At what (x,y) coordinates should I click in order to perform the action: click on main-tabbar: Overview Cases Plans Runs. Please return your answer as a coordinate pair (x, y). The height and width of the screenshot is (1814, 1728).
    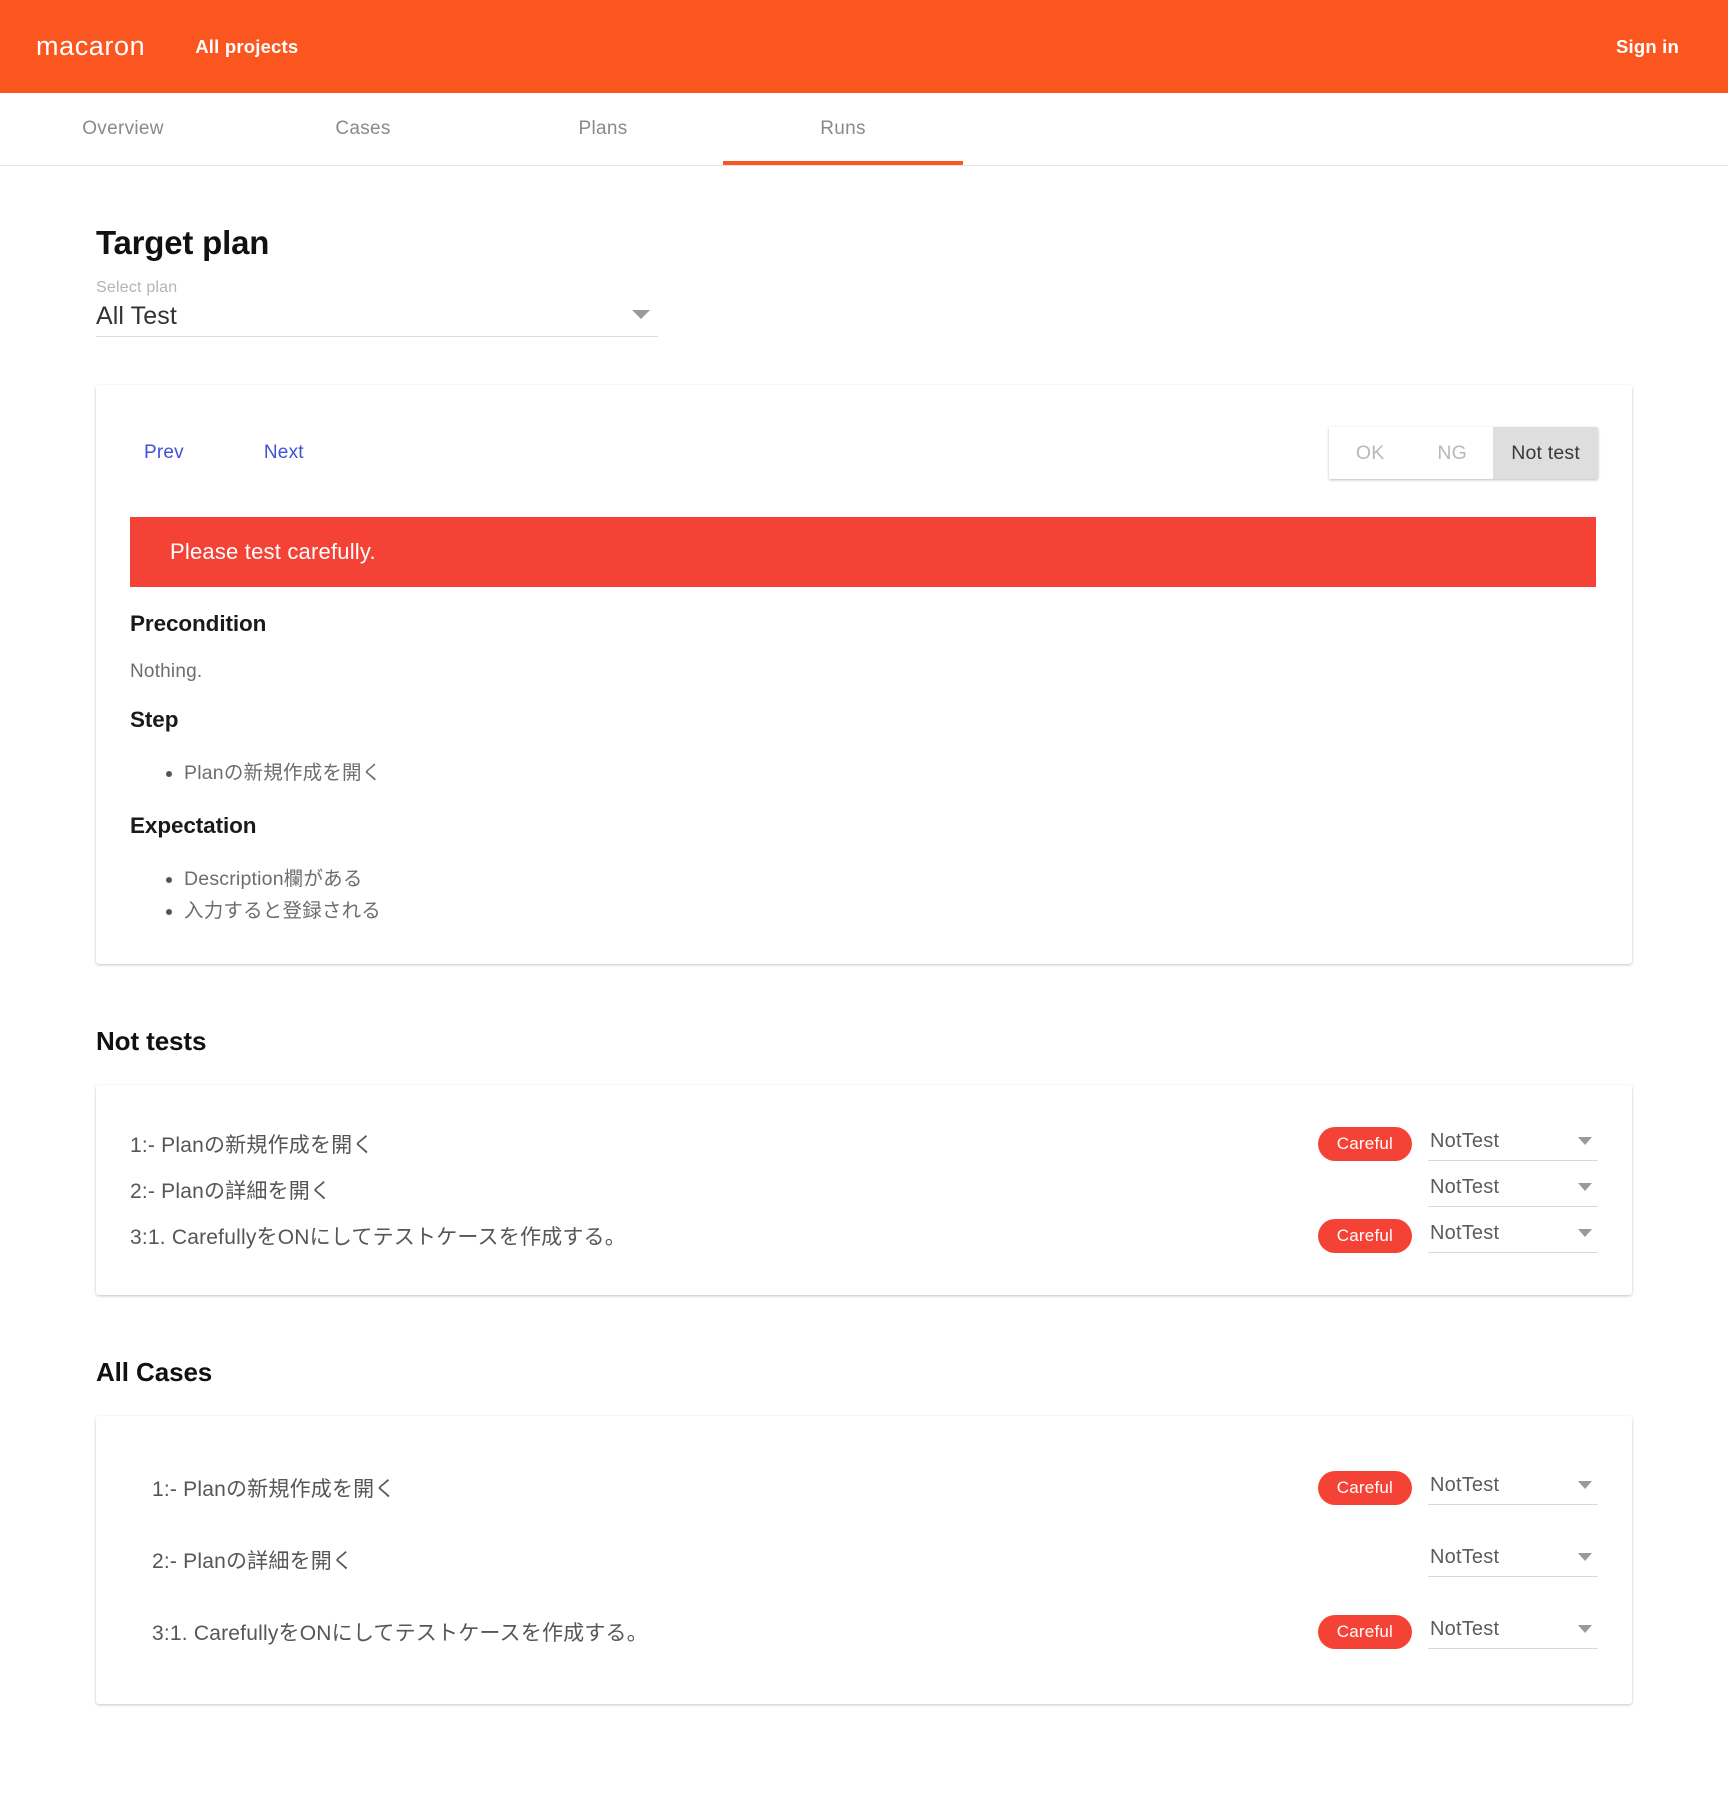
    Looking at the image, I should click on (864, 129).